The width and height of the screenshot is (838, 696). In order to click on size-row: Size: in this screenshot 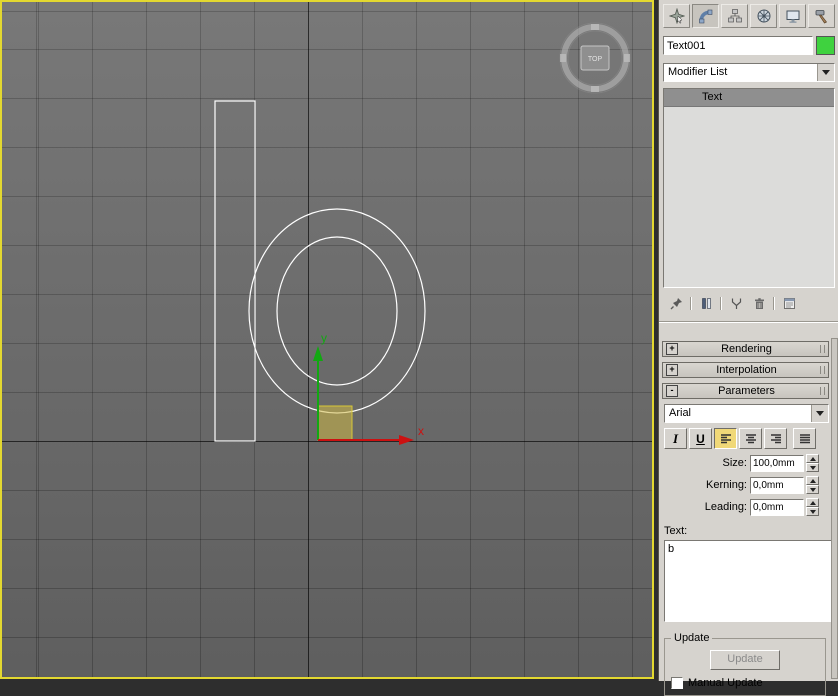, I will do `click(740, 463)`.